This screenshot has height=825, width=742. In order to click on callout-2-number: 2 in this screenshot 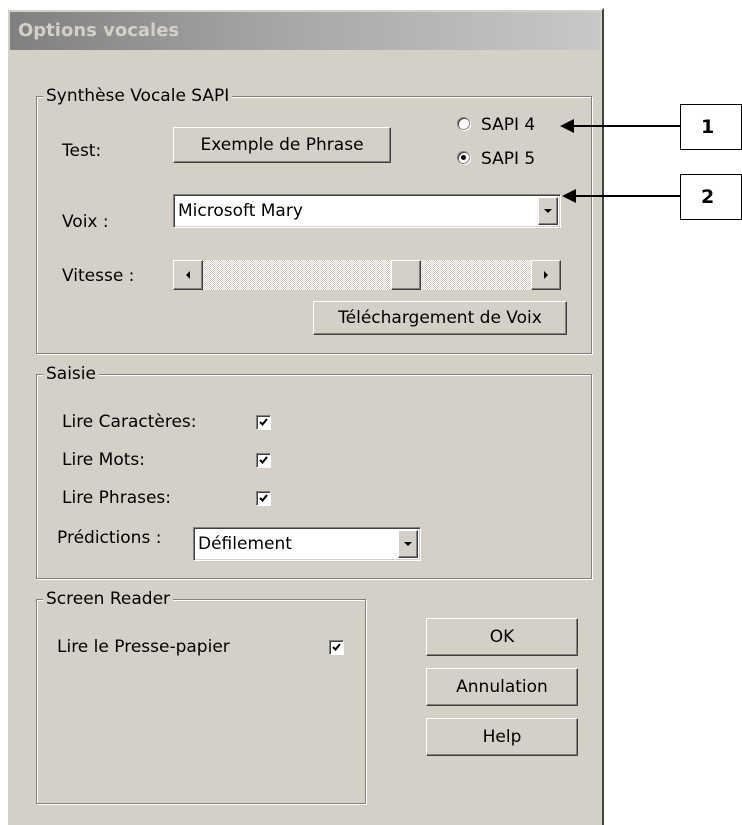, I will do `click(708, 197)`.